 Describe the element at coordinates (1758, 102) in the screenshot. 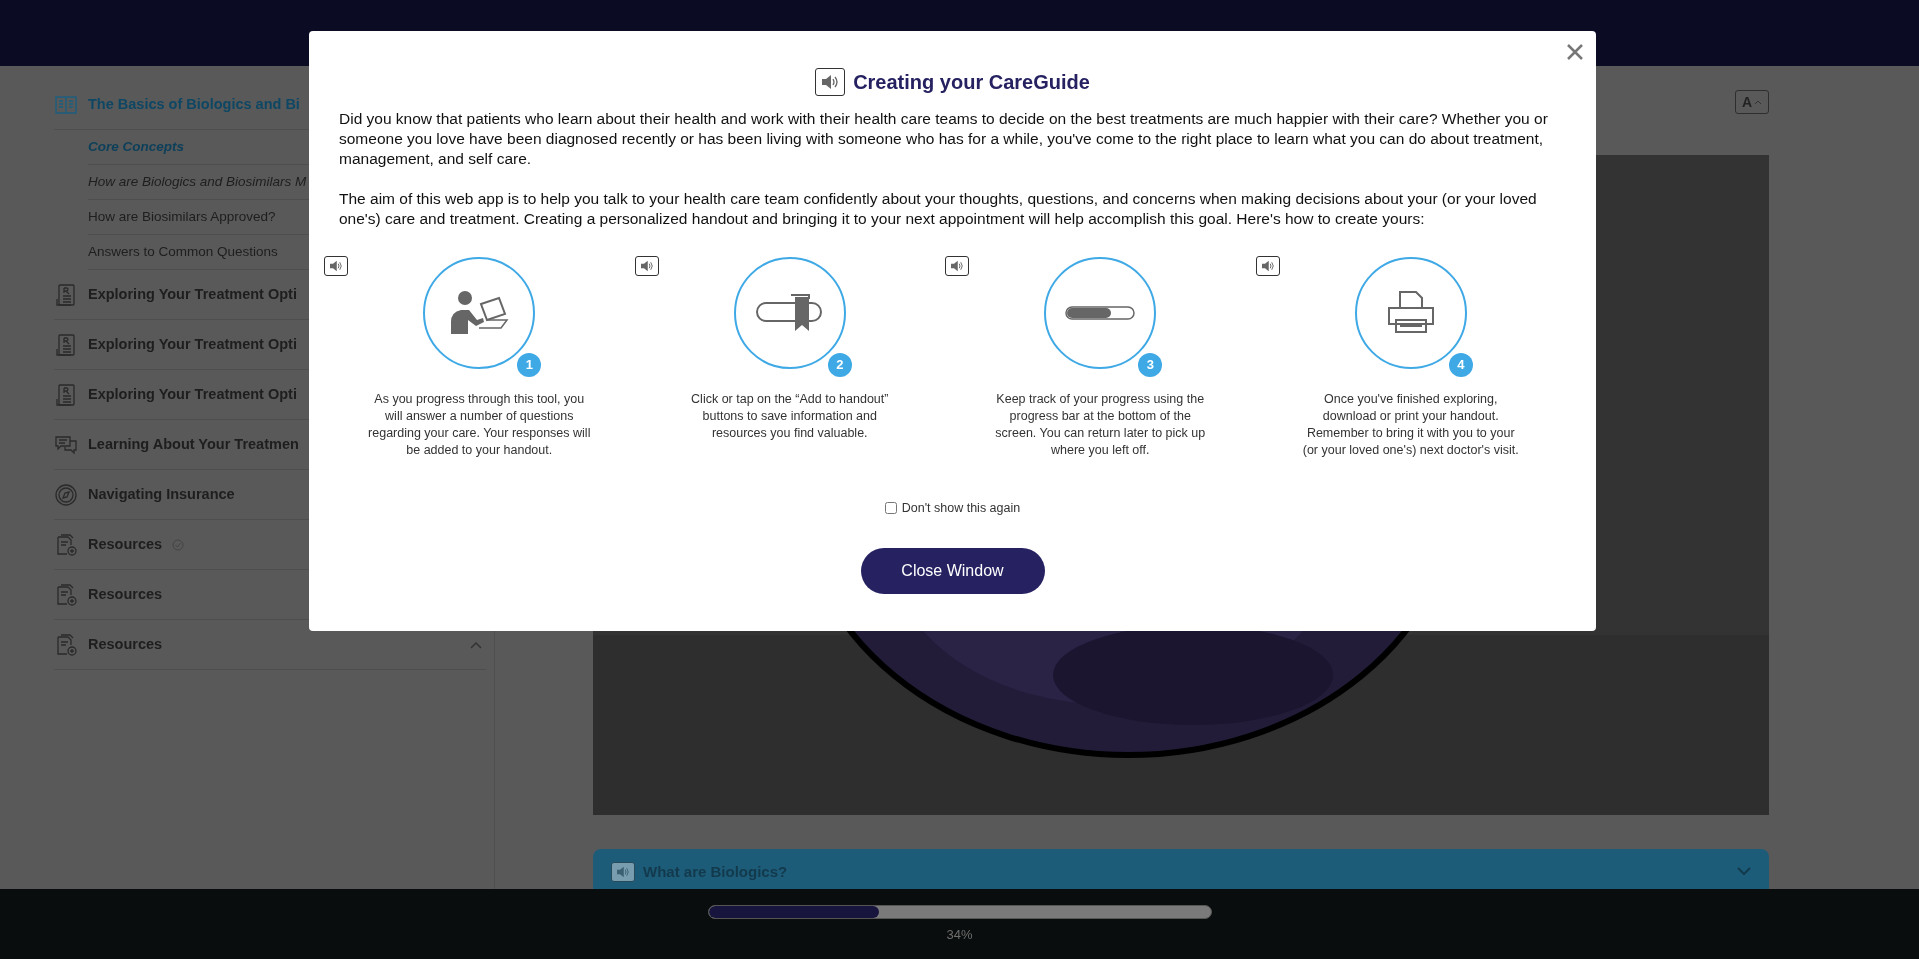

I see `caret-up-icon` at that location.